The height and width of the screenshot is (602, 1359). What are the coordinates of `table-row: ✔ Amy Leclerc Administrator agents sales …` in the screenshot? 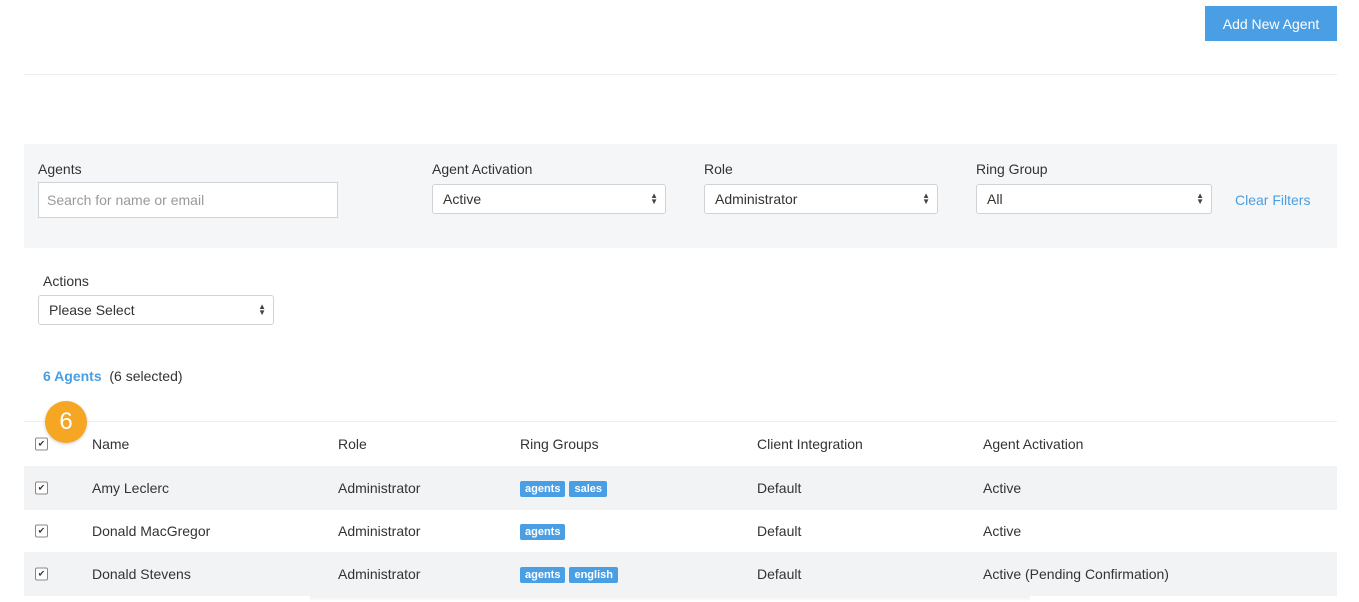 It's located at (680, 488).